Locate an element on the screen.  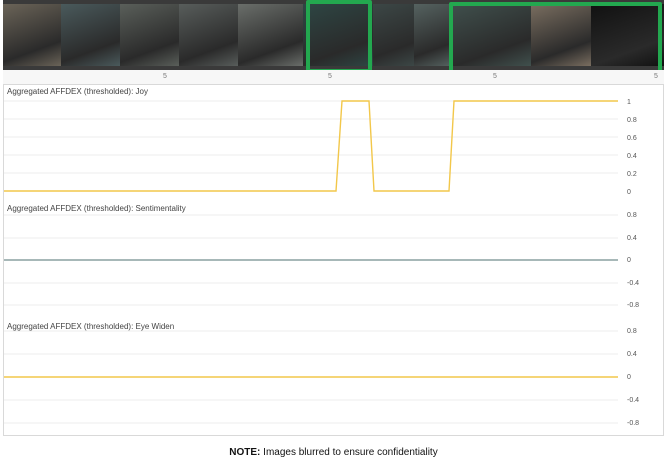
y-tick-label: 0.2 is located at coordinates (632, 174).